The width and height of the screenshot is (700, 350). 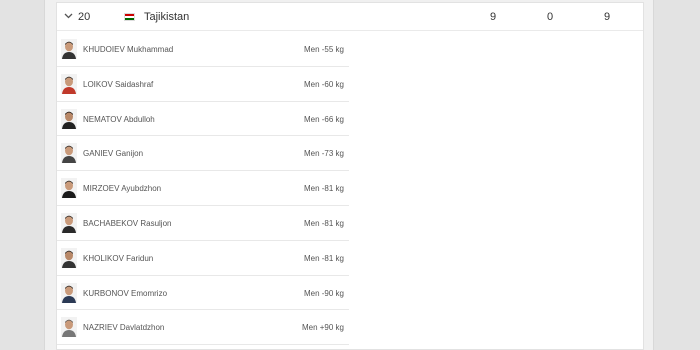 I want to click on athlete-name: KHOLIKOV Faridun, so click(x=118, y=258).